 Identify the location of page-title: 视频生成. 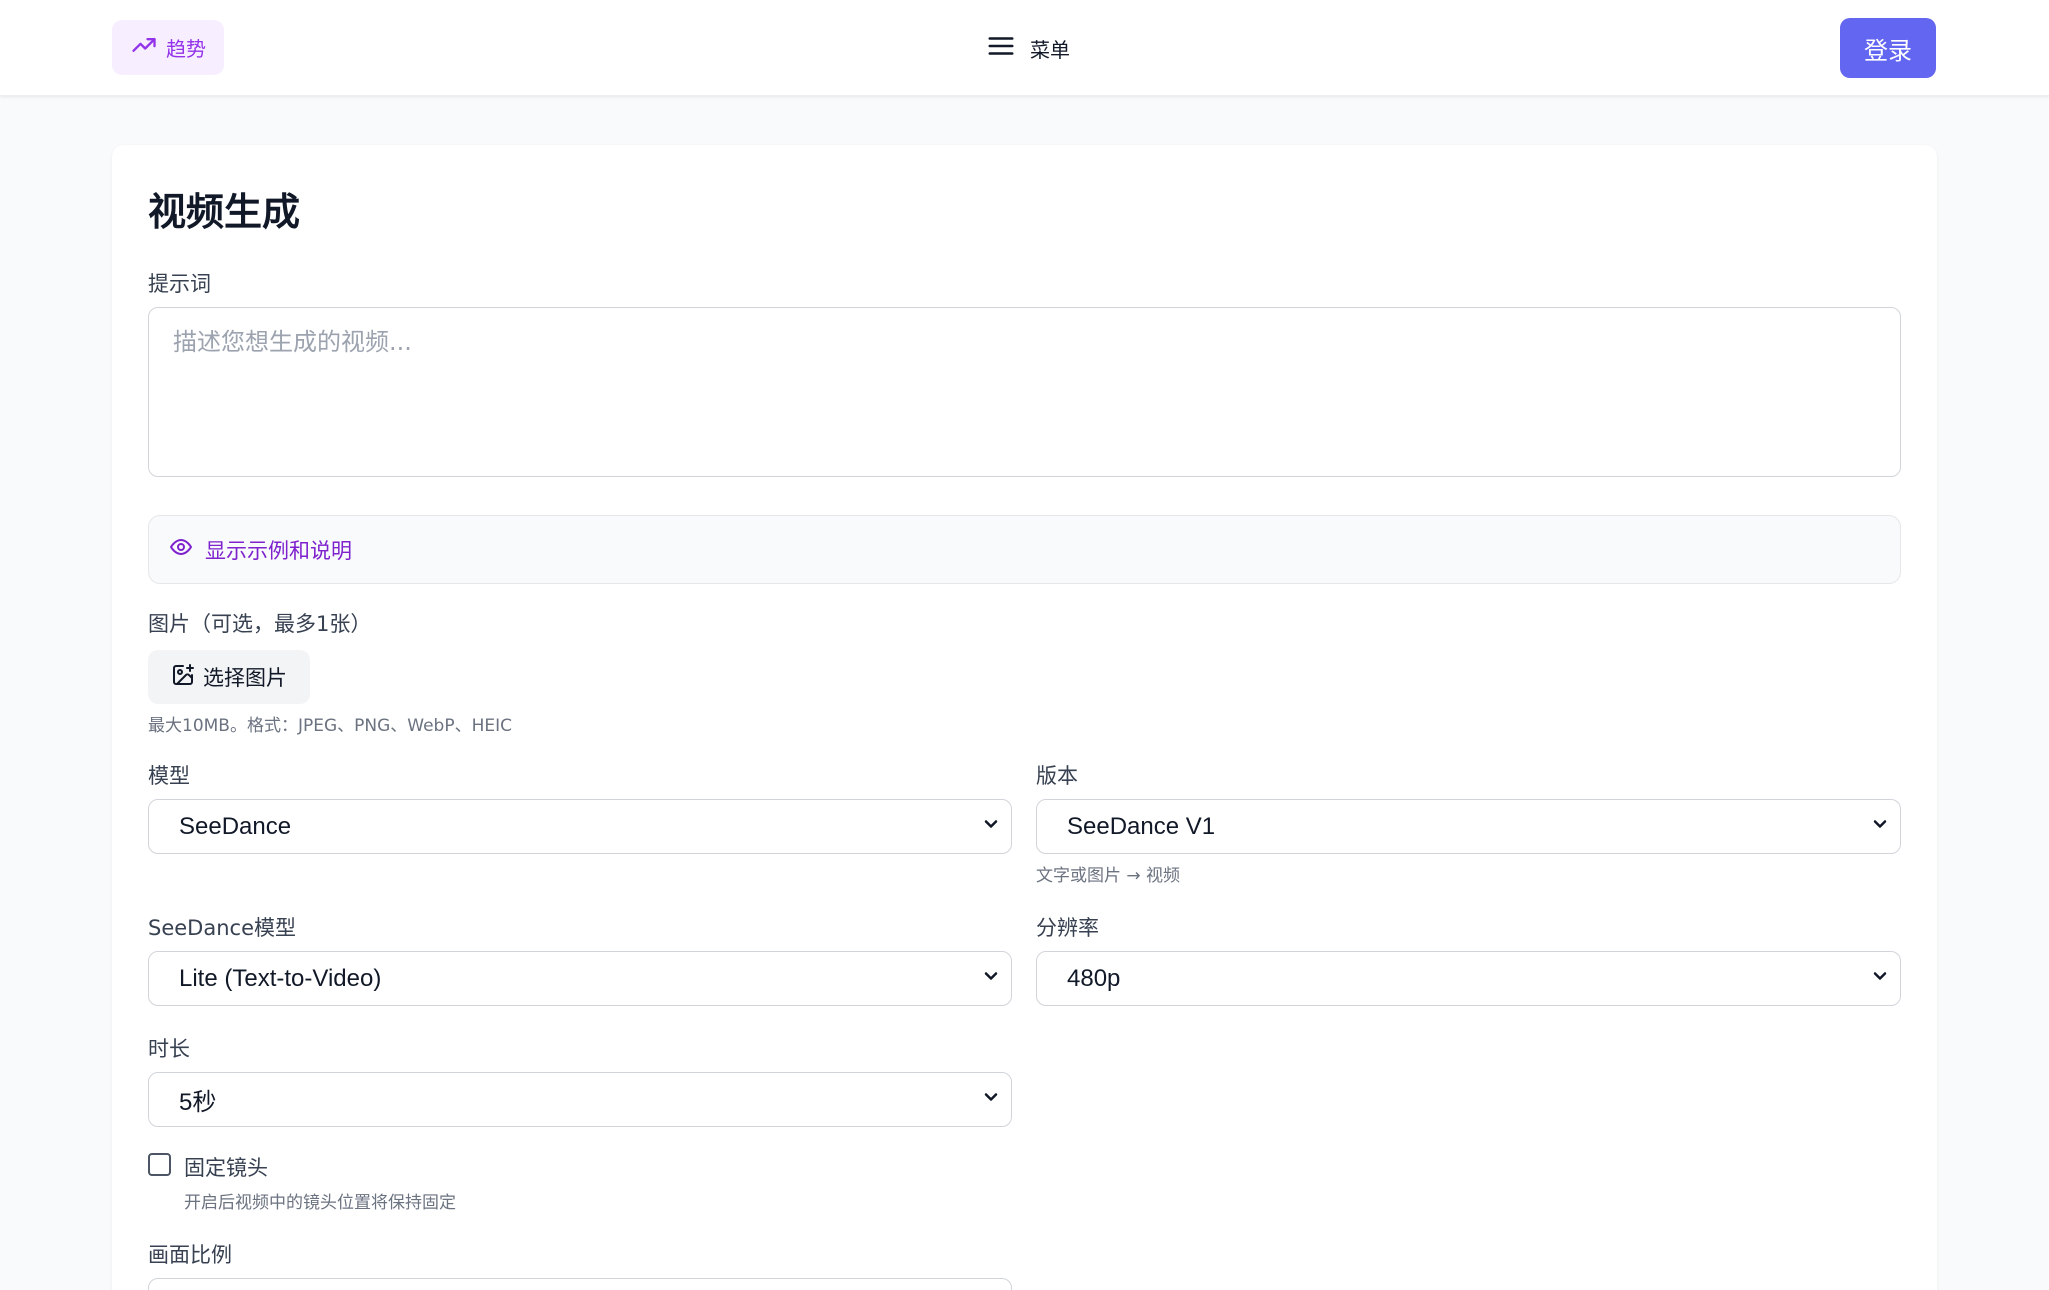
(224, 212).